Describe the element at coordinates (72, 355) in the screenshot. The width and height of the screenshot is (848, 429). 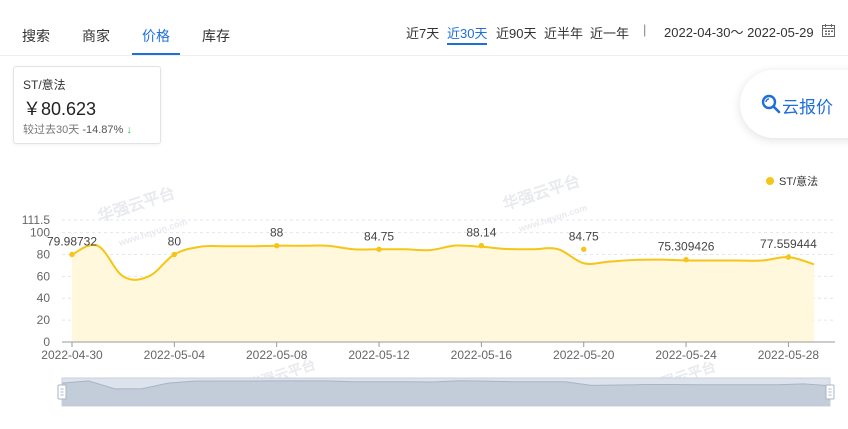
I see `x-tick-label: 2022-04-30` at that location.